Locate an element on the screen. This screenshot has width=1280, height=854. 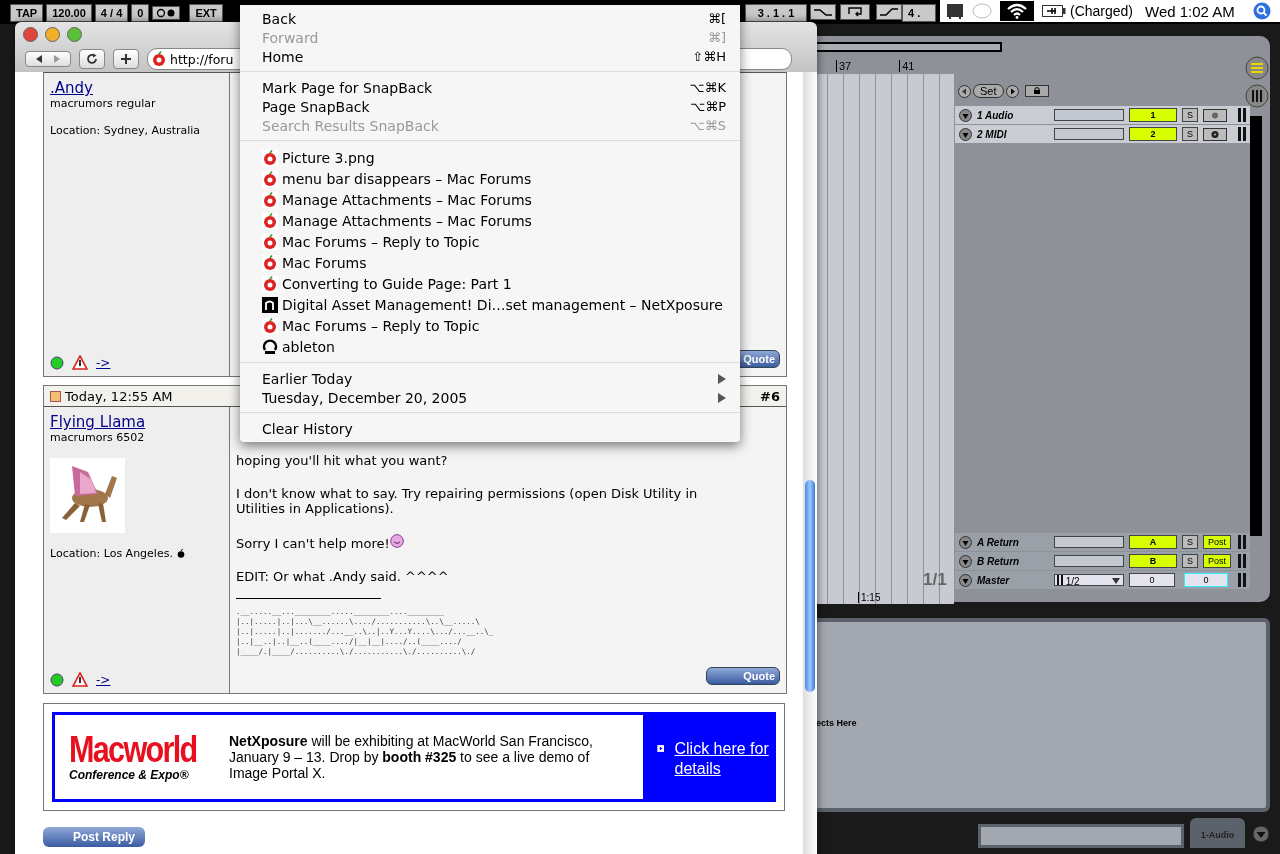
quote-button: Quote is located at coordinates (743, 676).